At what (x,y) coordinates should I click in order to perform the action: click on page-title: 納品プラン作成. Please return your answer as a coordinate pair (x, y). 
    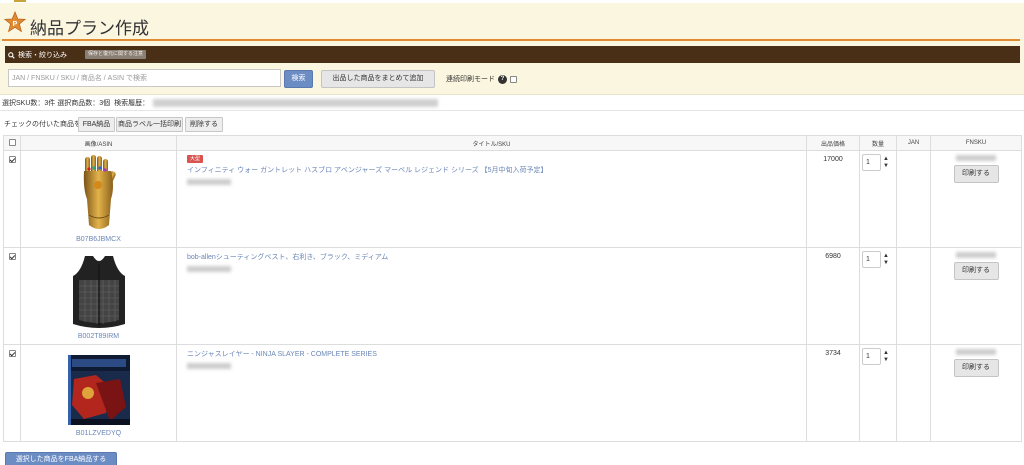
    Looking at the image, I should click on (89, 28).